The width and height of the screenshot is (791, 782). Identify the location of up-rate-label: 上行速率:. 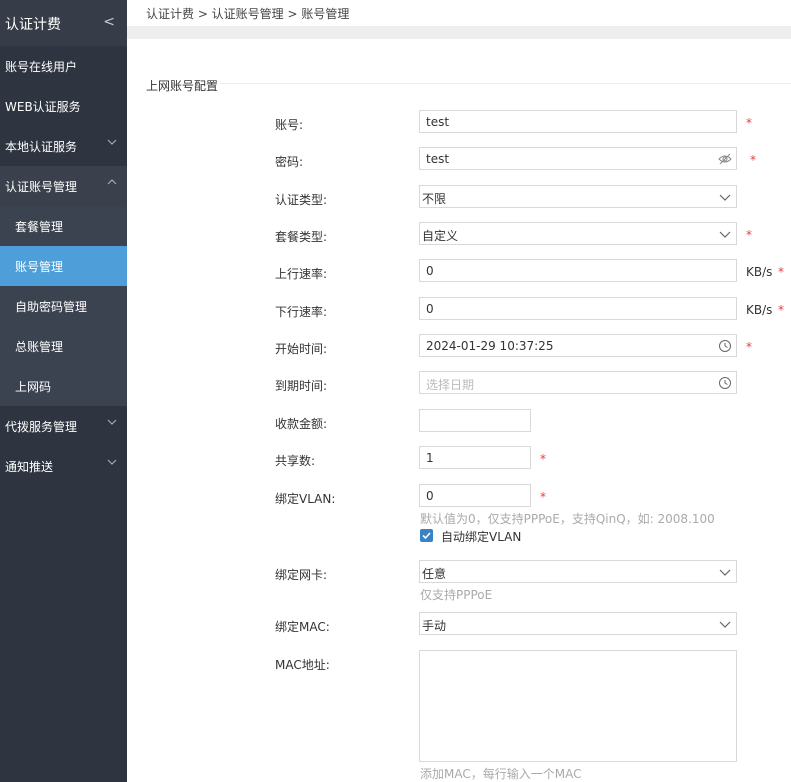
(301, 274).